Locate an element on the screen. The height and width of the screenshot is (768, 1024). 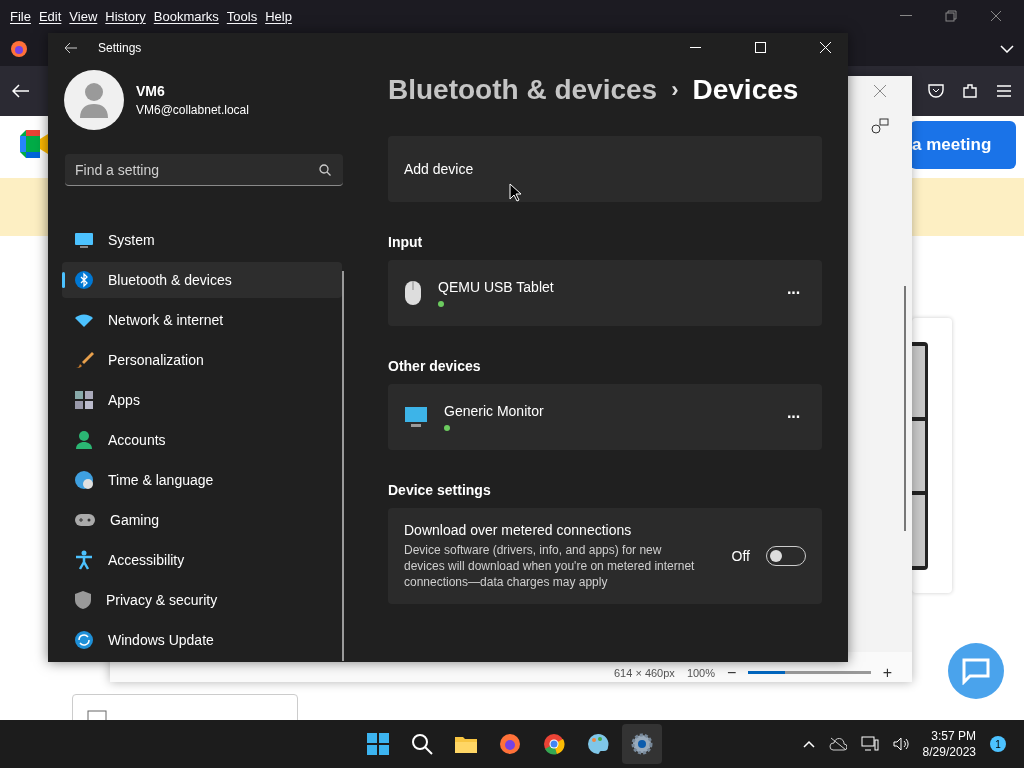
chat-button is located at coordinates (976, 671).